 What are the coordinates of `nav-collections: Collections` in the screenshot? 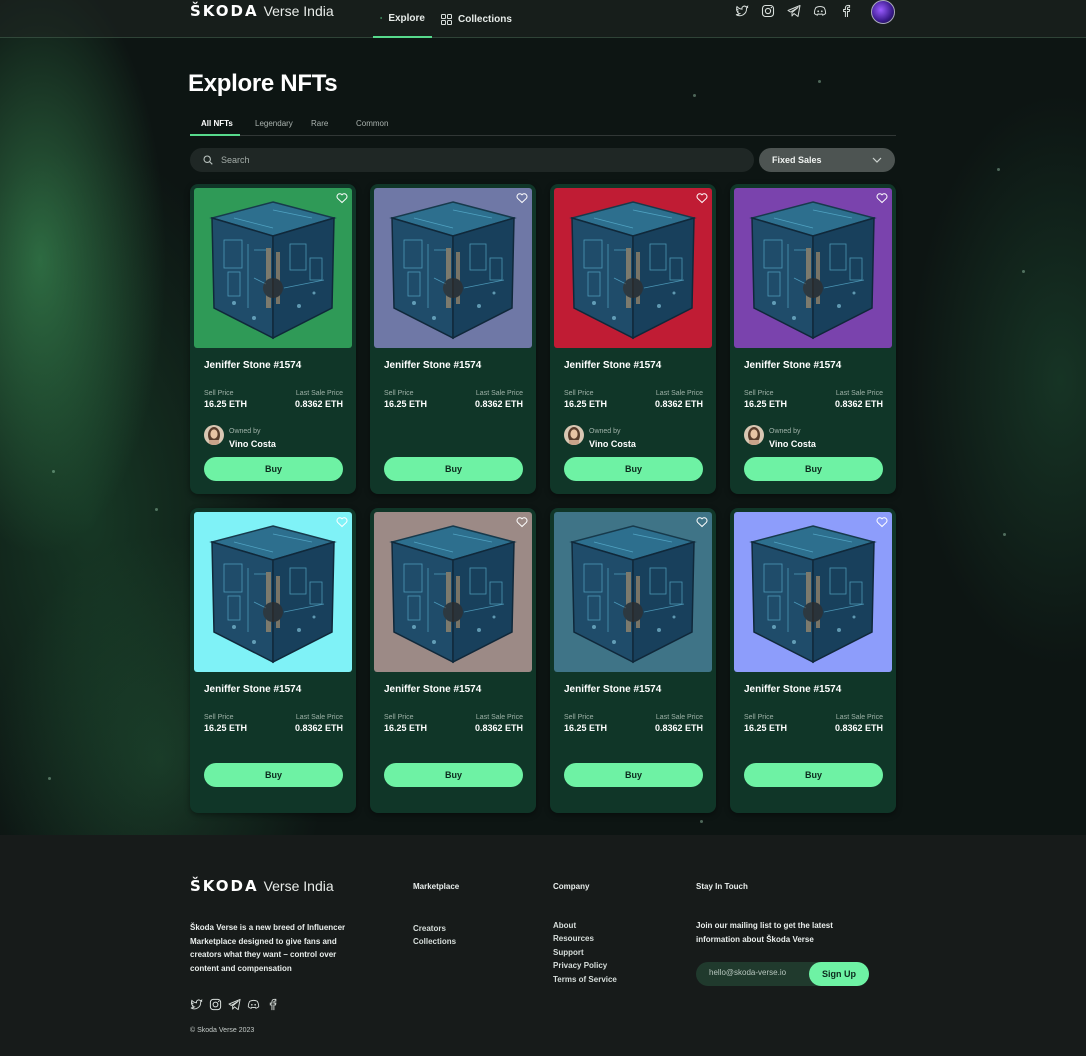 It's located at (476, 19).